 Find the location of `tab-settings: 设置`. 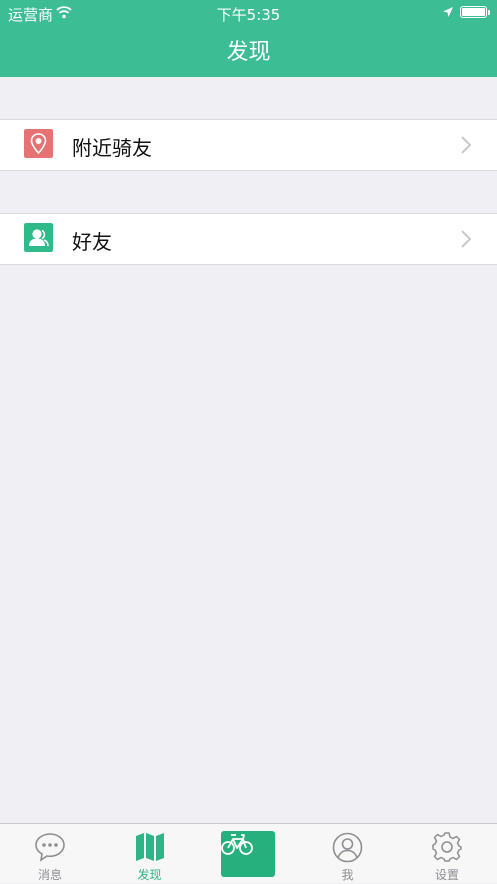

tab-settings: 设置 is located at coordinates (447, 854).